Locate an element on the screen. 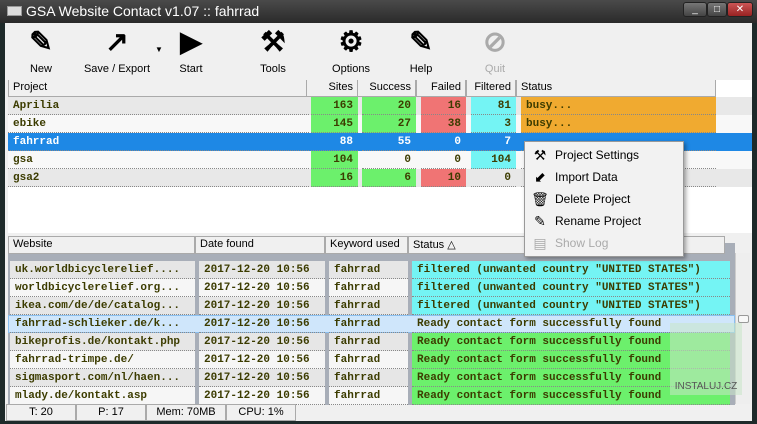  results-header-1: Date found is located at coordinates (260, 245).